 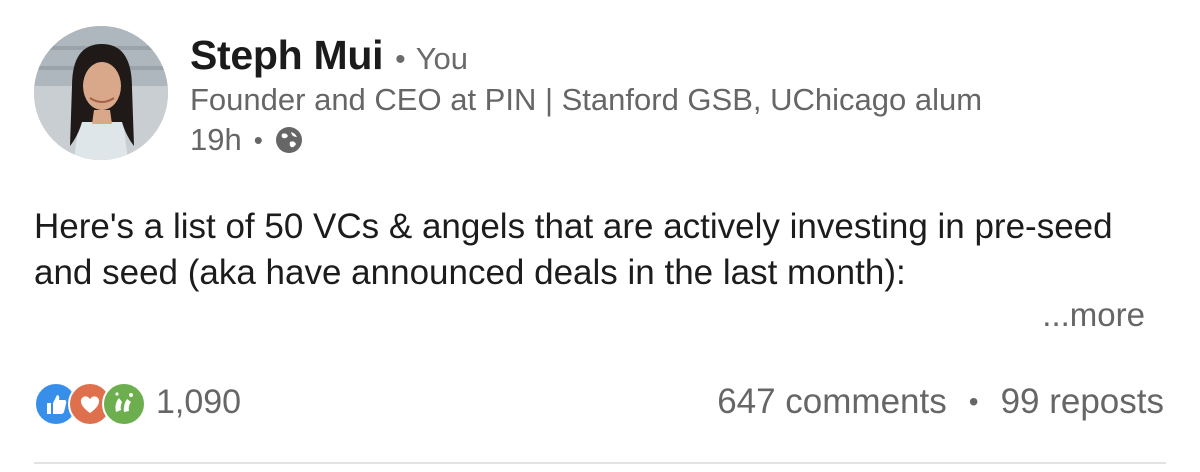 I want to click on avatar-photo, so click(x=101, y=93).